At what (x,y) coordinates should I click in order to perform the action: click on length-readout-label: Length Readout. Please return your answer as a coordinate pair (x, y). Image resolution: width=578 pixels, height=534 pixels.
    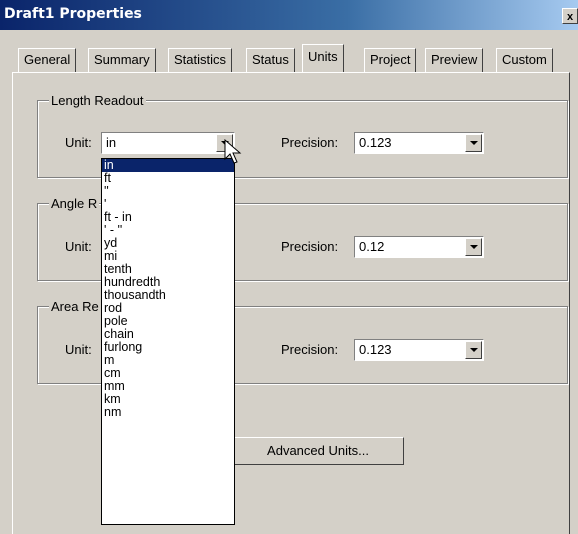
    Looking at the image, I should click on (97, 100).